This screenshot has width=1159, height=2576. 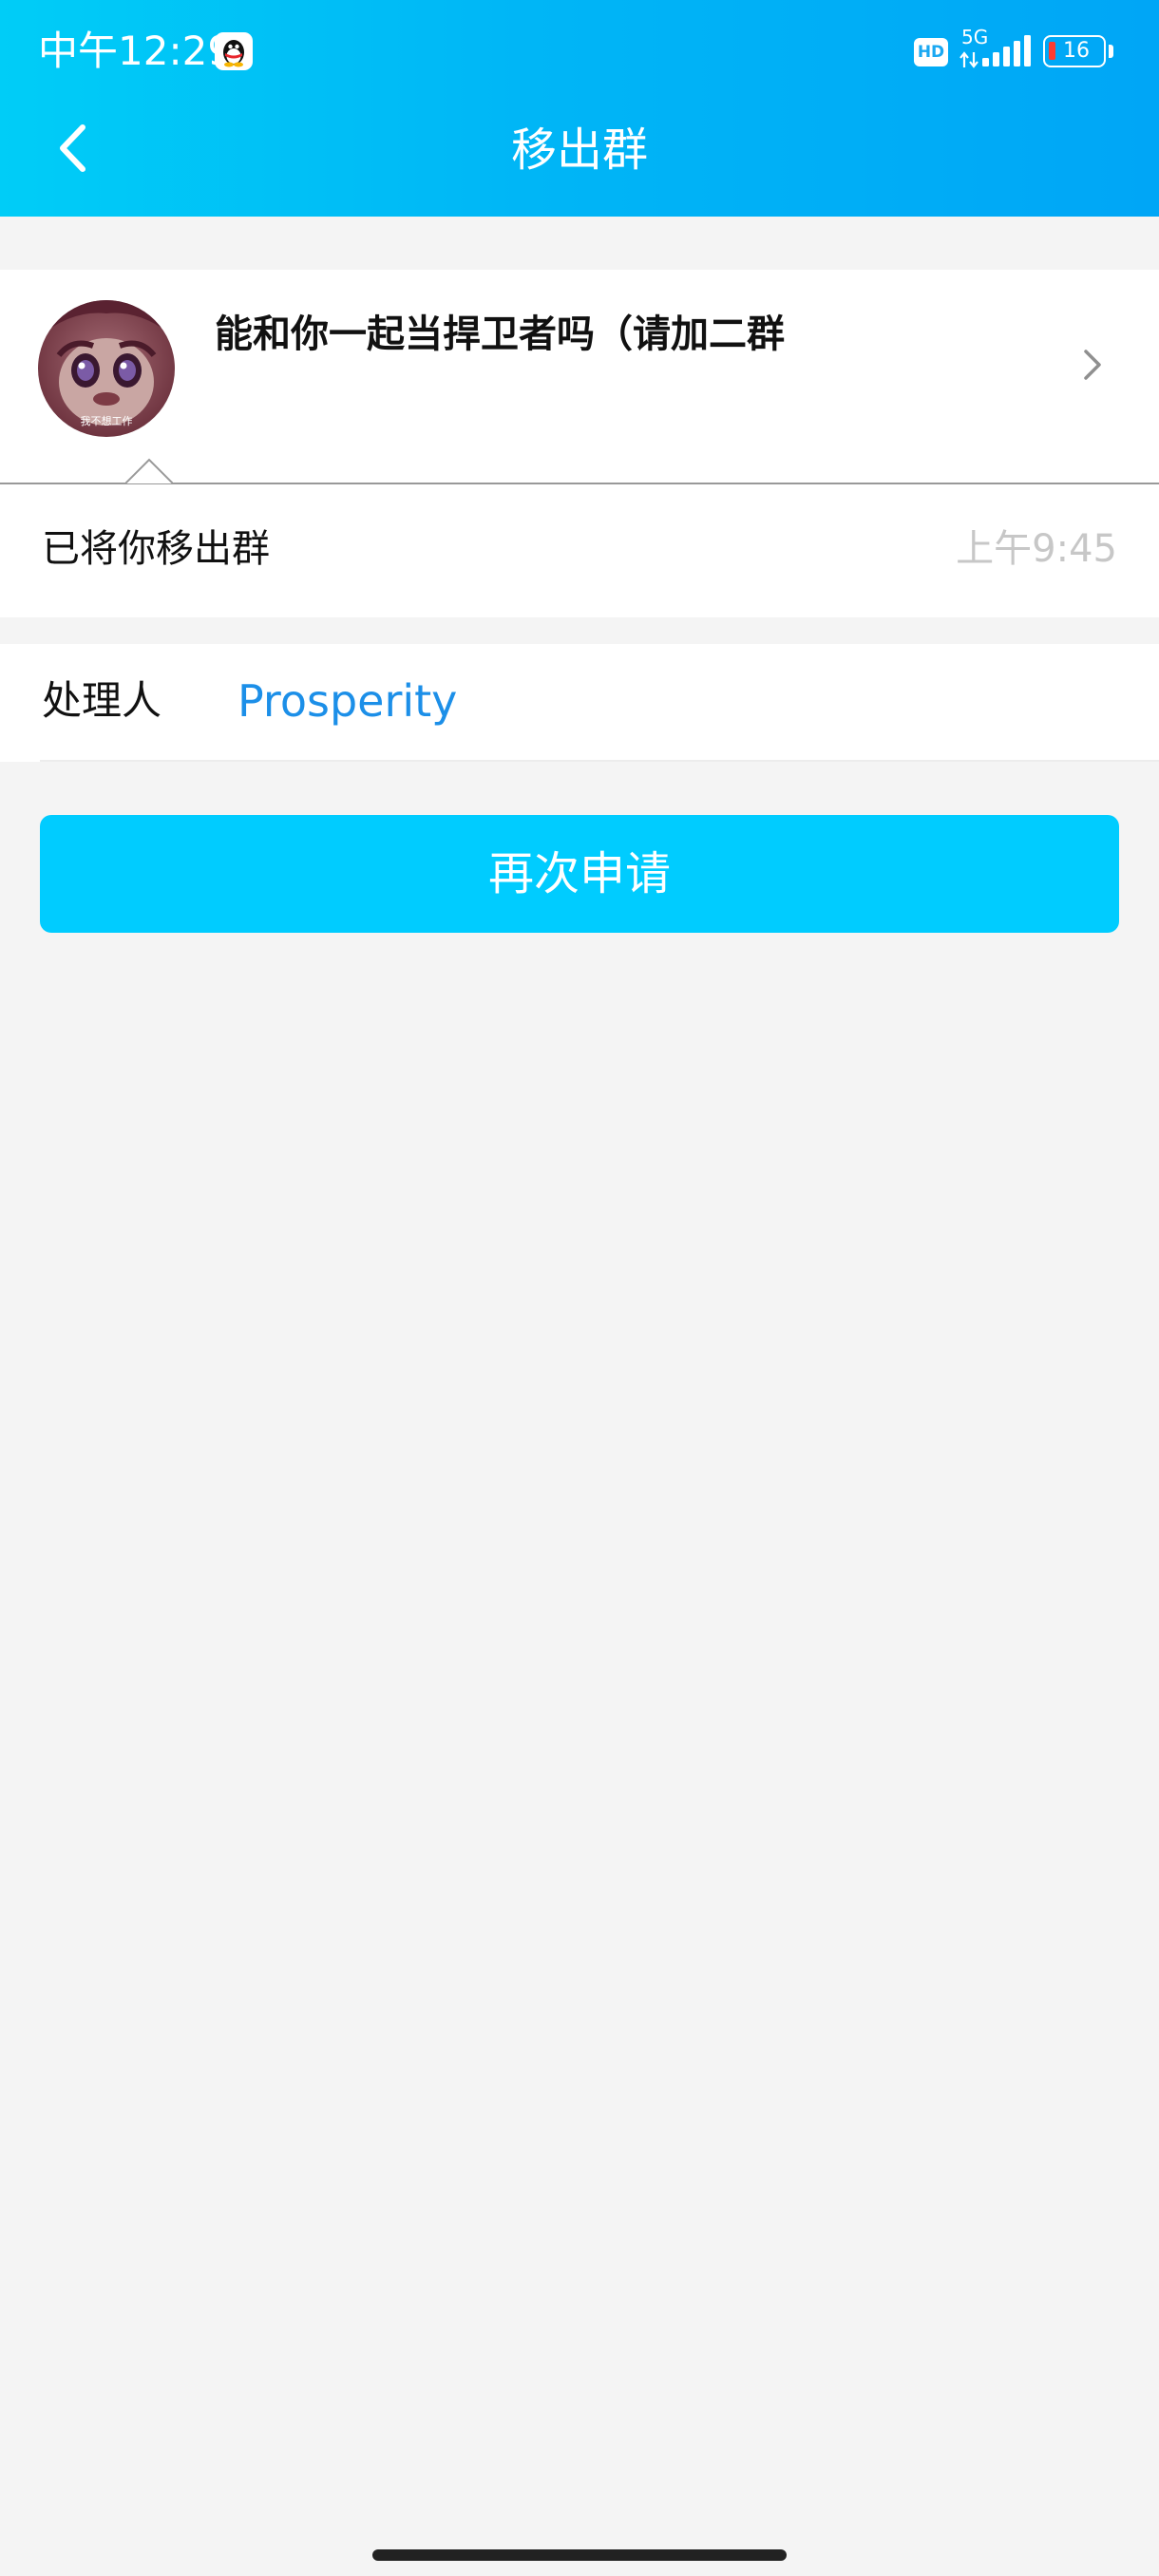 What do you see at coordinates (579, 874) in the screenshot?
I see `reapply-button: 再次申请` at bounding box center [579, 874].